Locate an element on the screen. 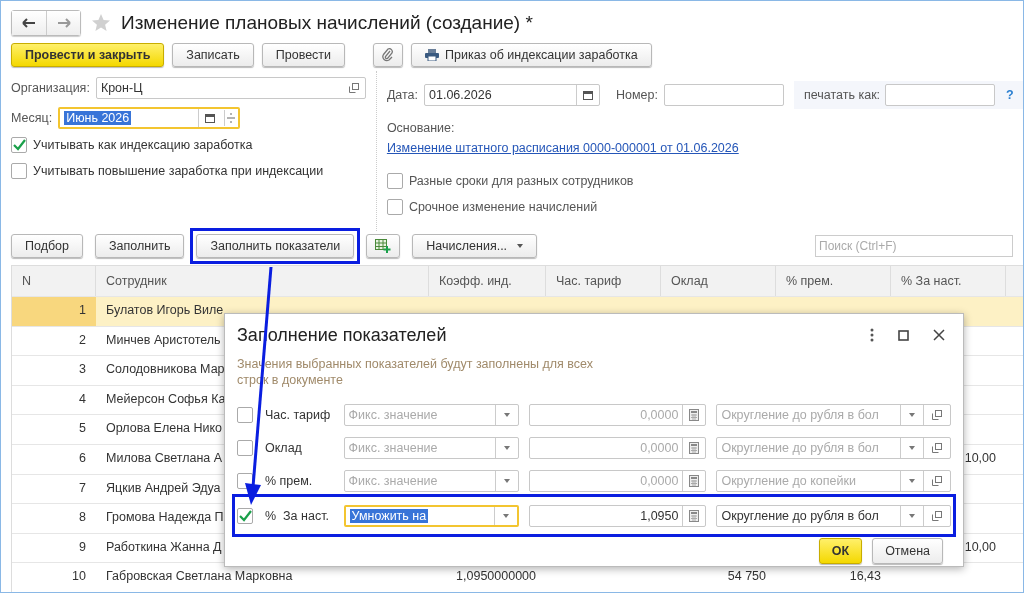 This screenshot has width=1024, height=593. attach-button is located at coordinates (388, 55).